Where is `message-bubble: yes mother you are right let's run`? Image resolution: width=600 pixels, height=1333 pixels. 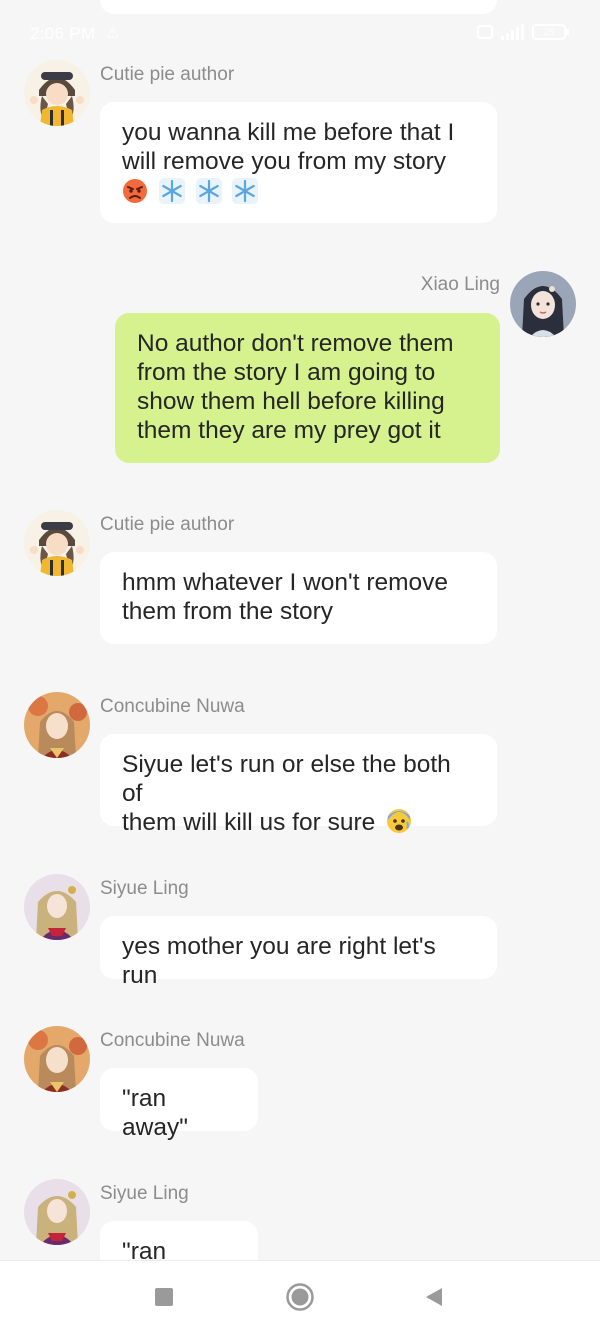
message-bubble: yes mother you are right let's run is located at coordinates (298, 952).